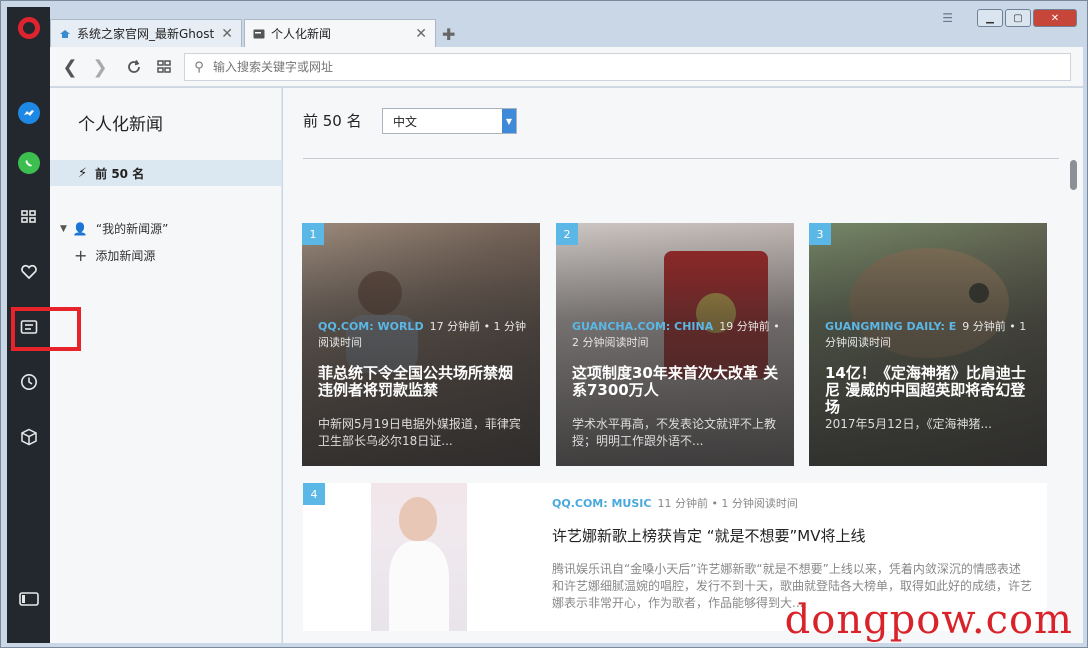 The image size is (1088, 648). What do you see at coordinates (65, 33) in the screenshot?
I see `site-favicon-icon` at bounding box center [65, 33].